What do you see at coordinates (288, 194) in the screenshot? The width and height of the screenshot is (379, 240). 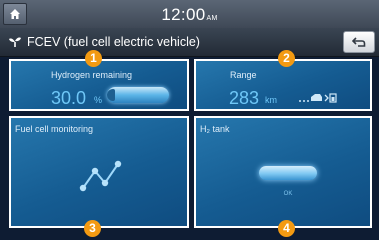 I see `h2-tank-status: OK` at bounding box center [288, 194].